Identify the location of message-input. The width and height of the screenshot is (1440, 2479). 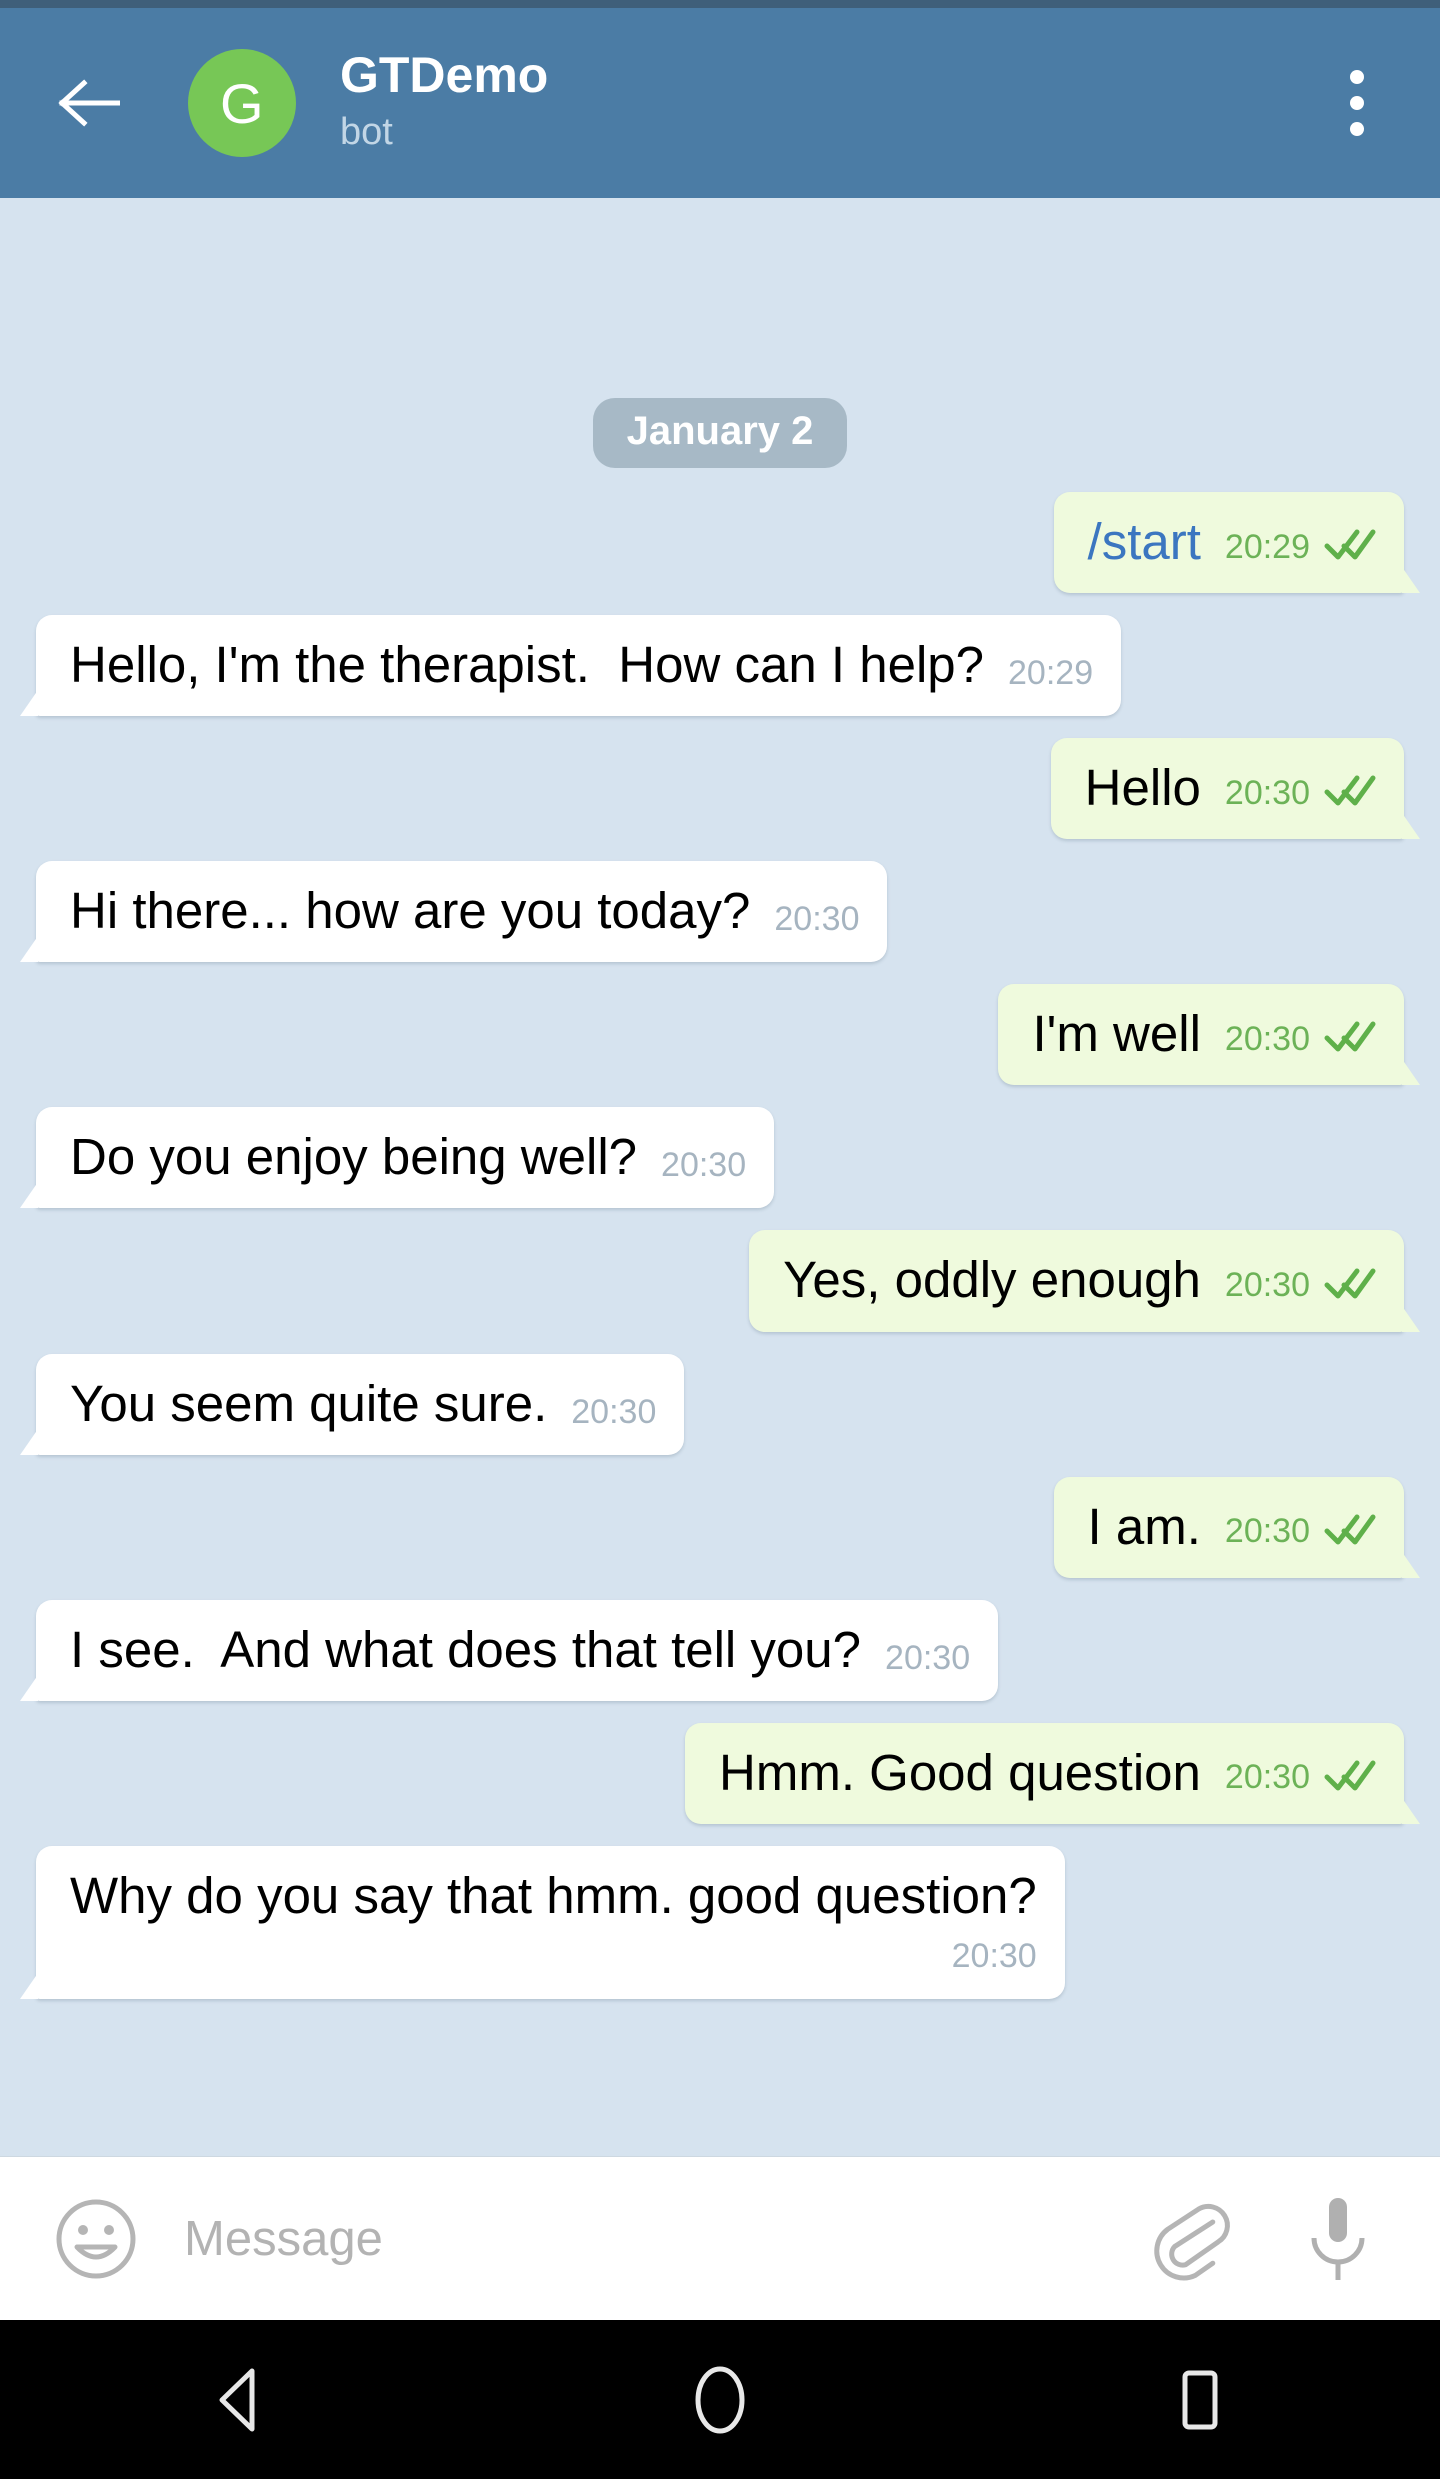
(663, 2238).